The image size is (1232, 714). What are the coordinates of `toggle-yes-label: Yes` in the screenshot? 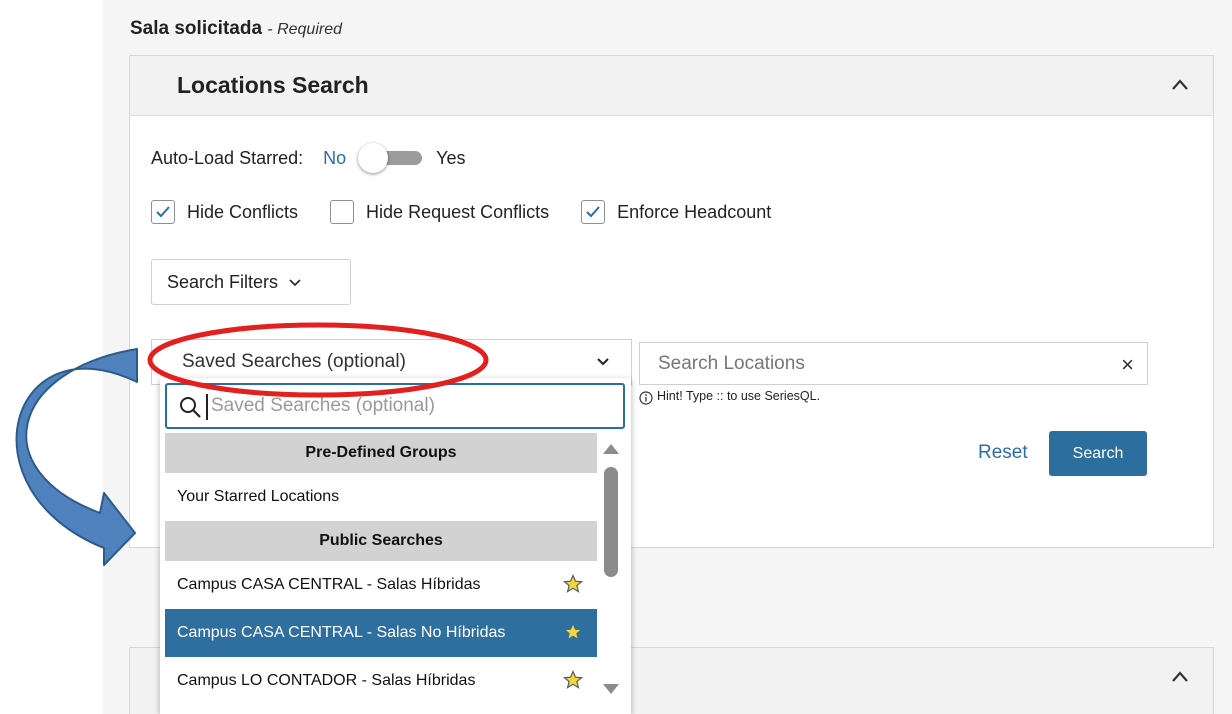 It's located at (450, 158).